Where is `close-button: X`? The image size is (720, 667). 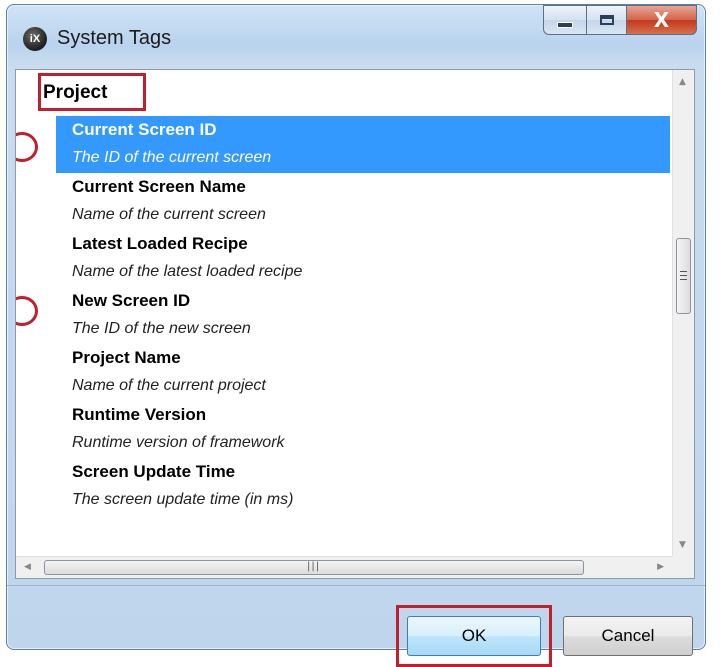
close-button: X is located at coordinates (662, 20).